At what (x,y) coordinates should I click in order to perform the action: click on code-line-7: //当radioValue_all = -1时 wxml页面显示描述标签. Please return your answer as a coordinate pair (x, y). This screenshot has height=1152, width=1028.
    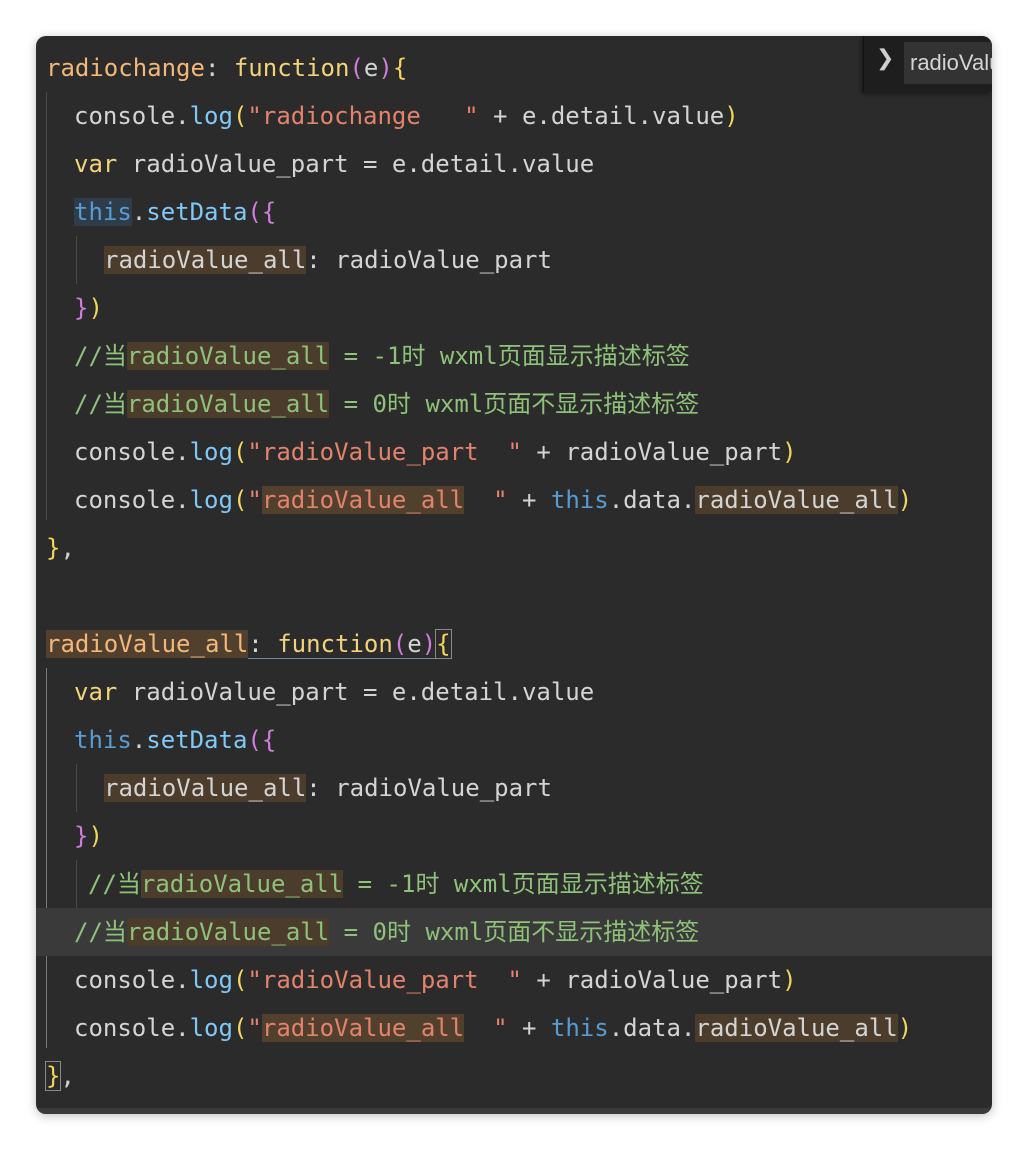
    Looking at the image, I should click on (514, 356).